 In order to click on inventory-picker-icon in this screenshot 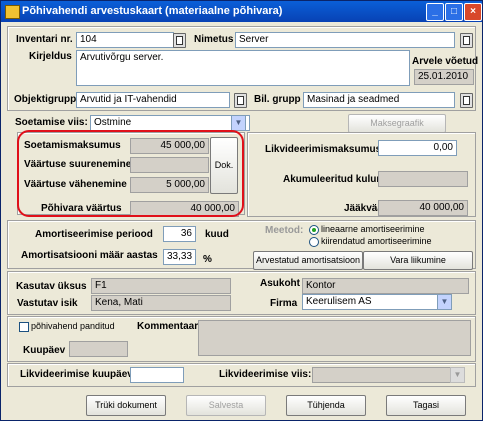, I will do `click(179, 40)`.